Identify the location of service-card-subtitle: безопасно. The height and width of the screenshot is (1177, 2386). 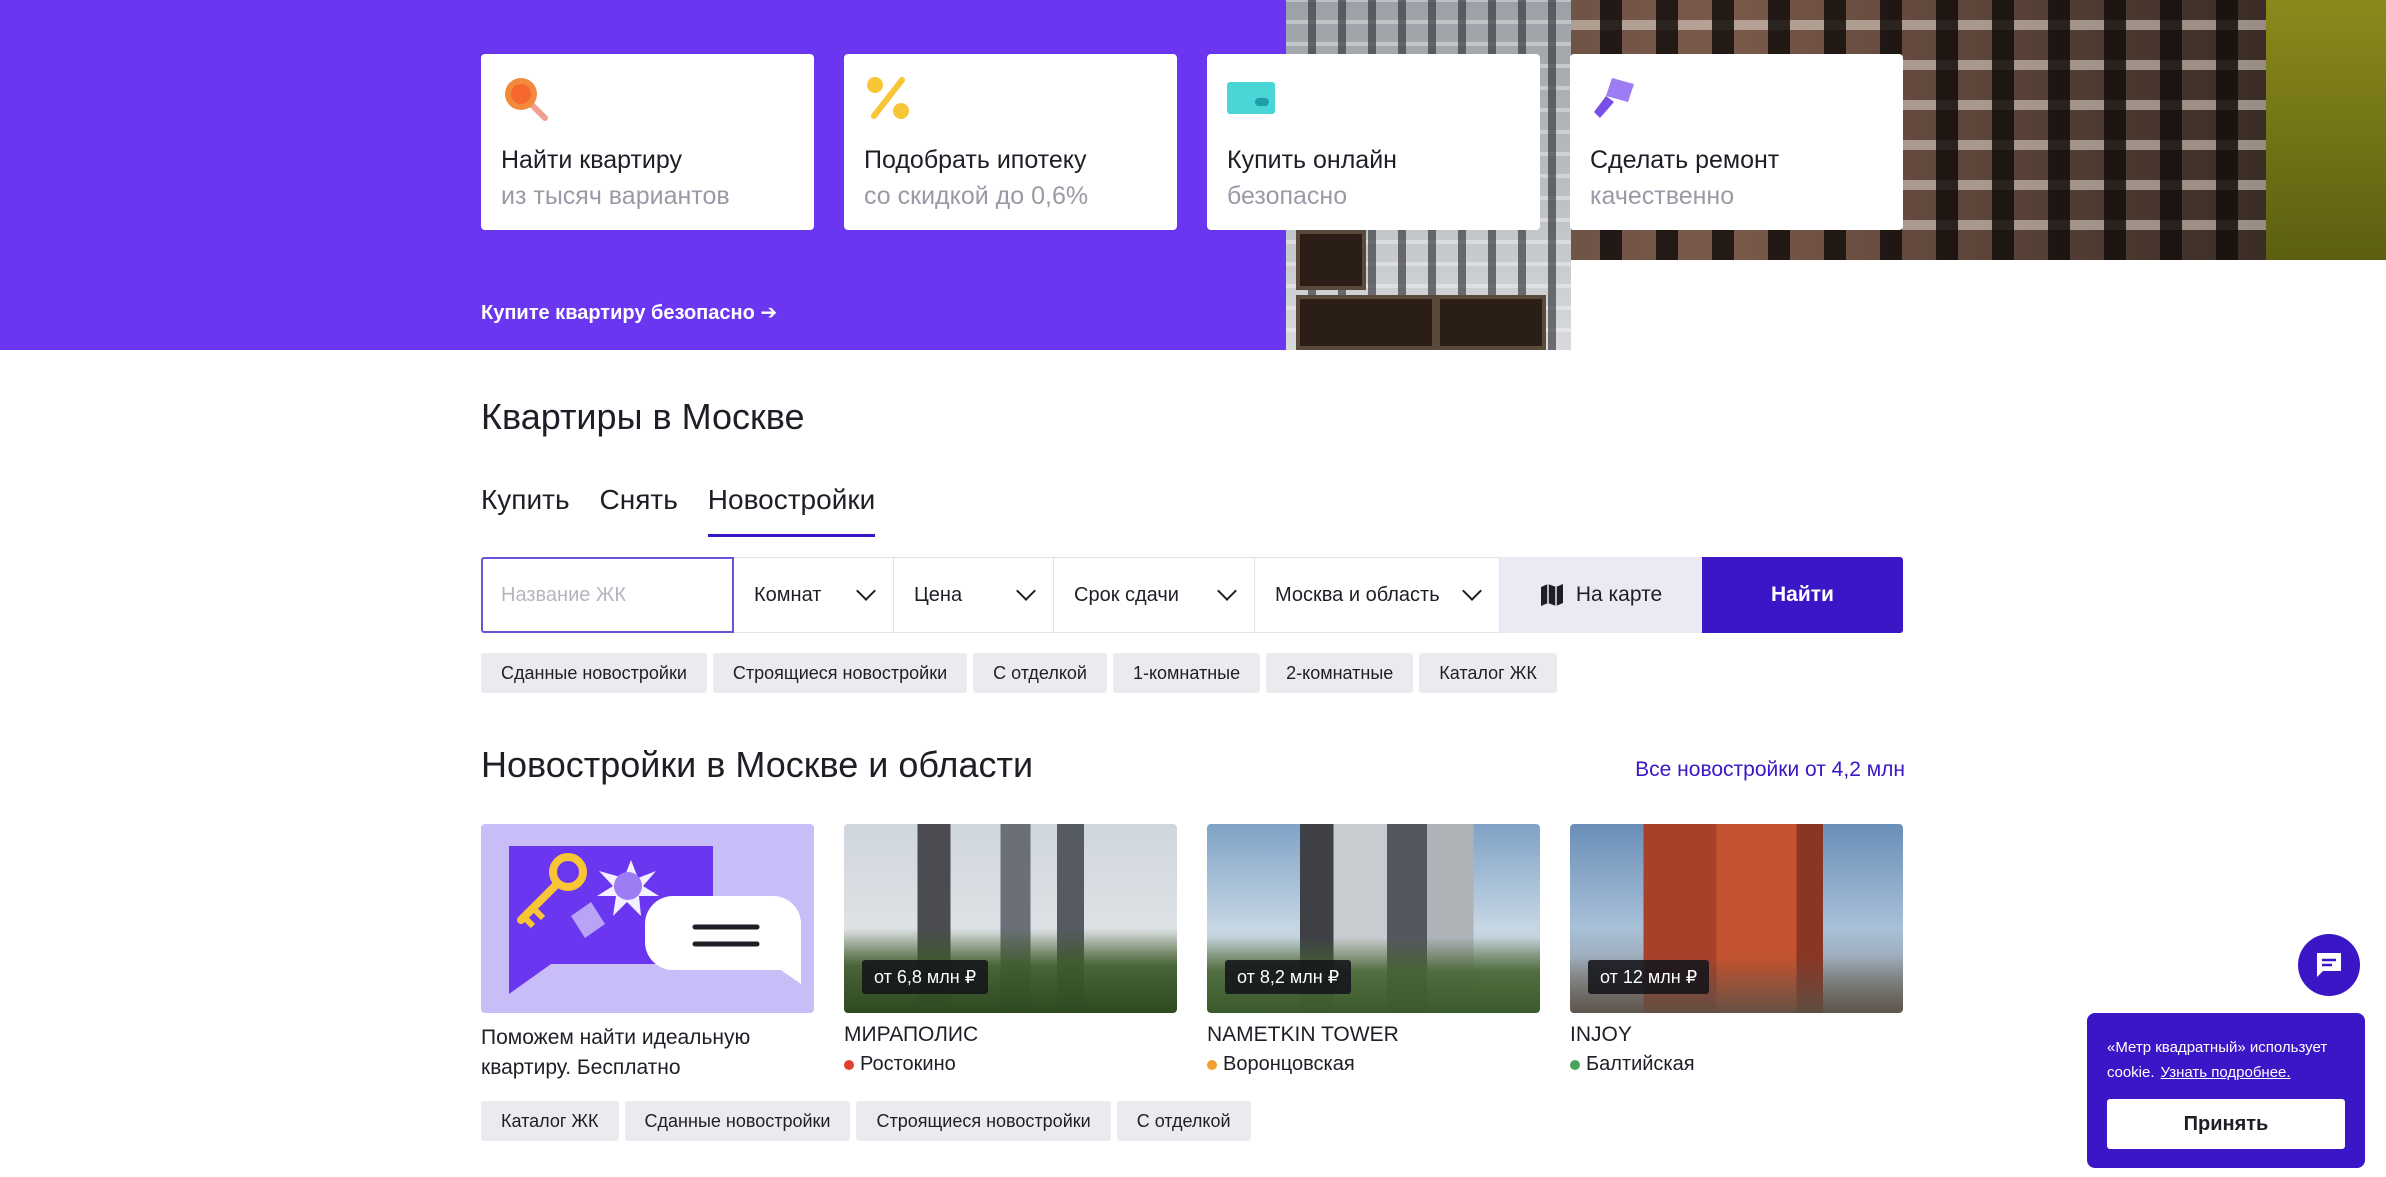
(1287, 196).